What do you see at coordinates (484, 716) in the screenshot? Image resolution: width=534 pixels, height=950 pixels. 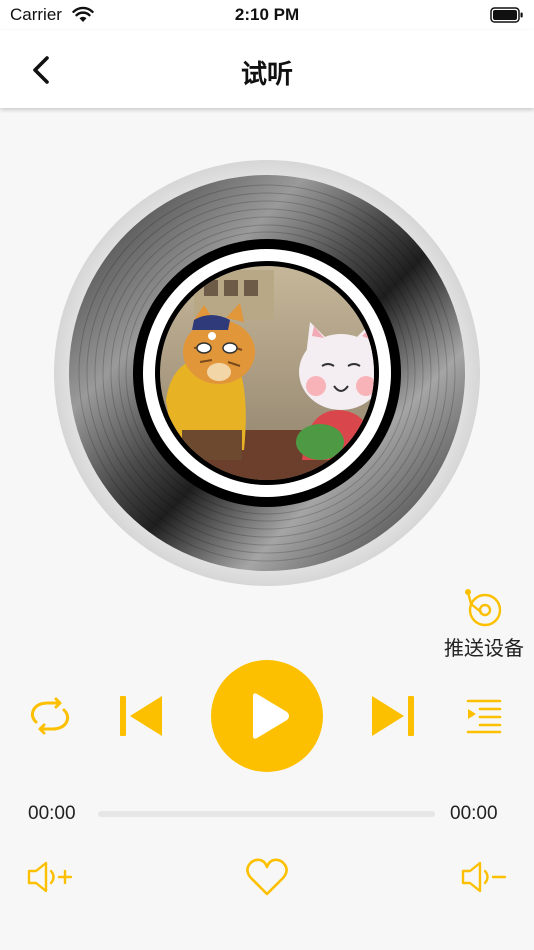 I see `playlist-icon` at bounding box center [484, 716].